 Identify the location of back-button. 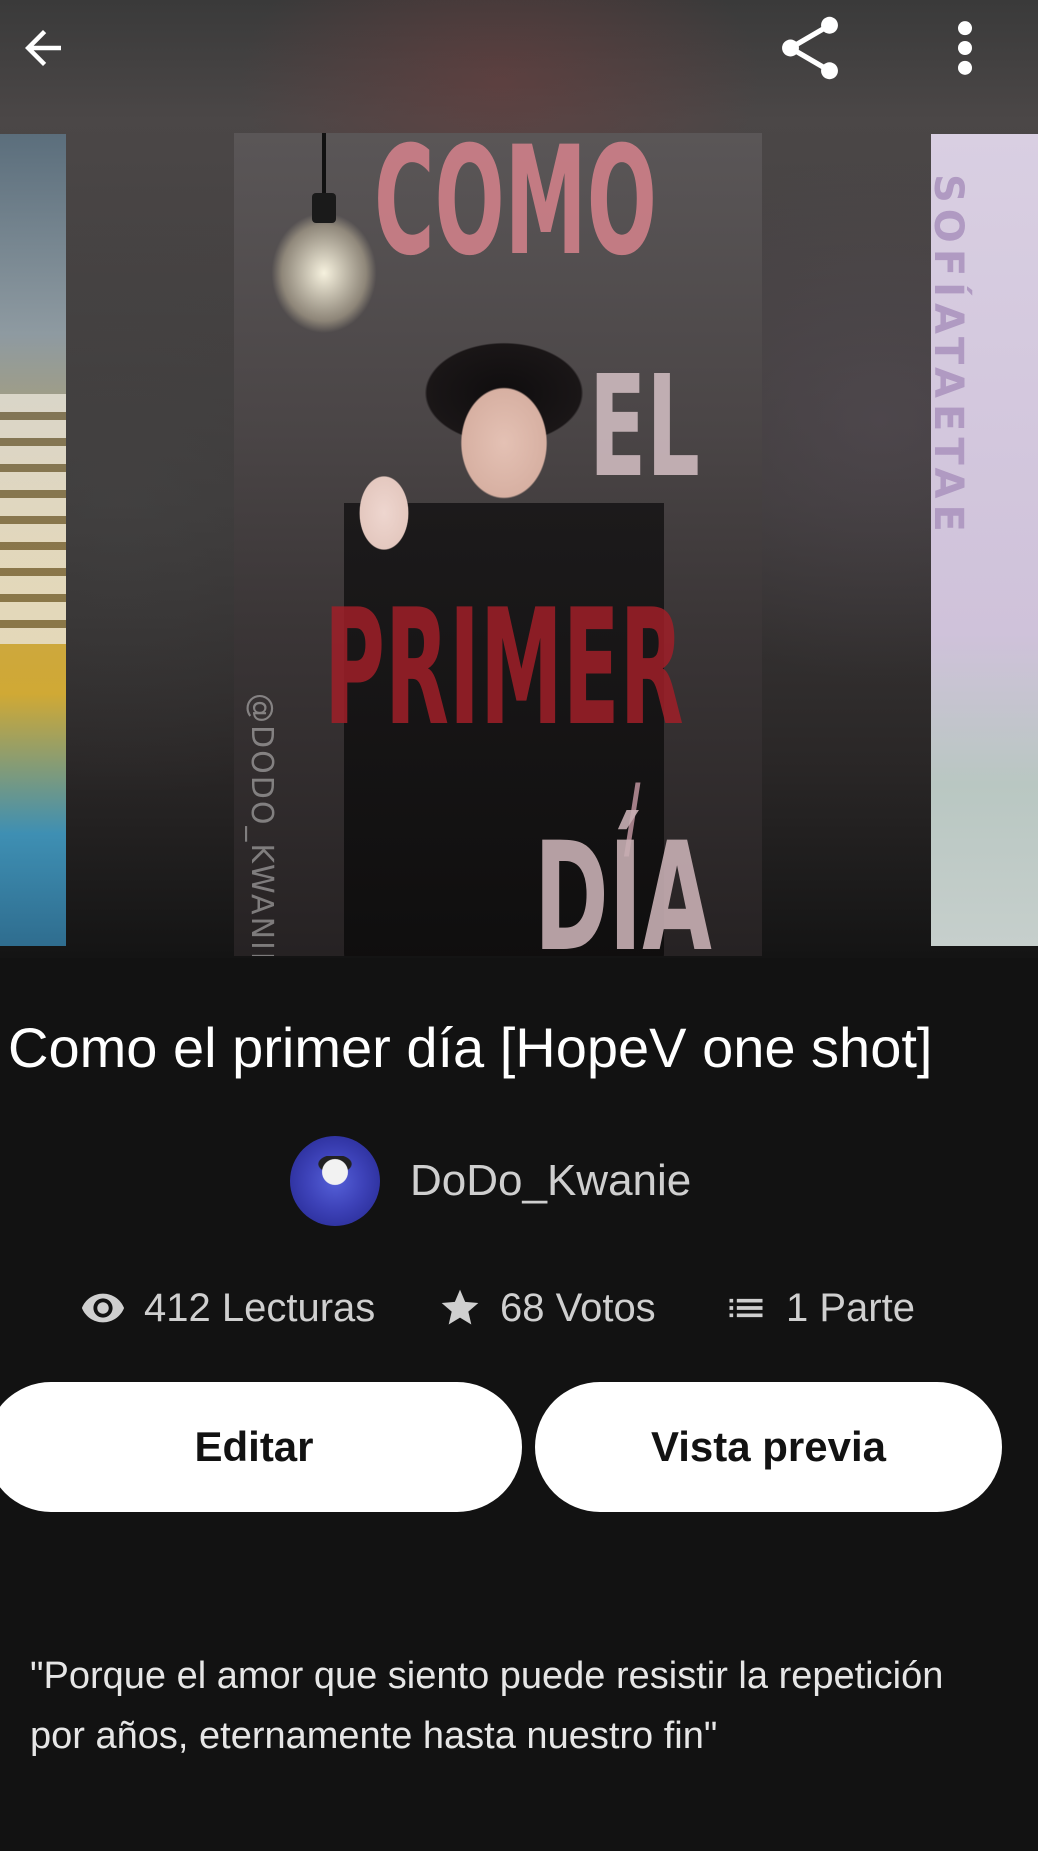
(43, 48).